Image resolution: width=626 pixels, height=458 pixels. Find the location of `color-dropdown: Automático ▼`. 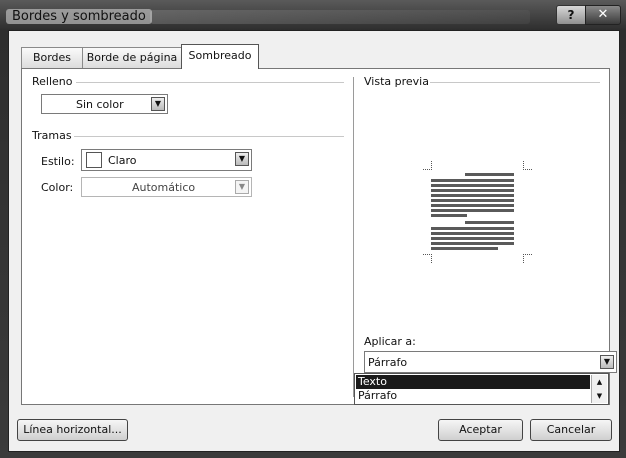

color-dropdown: Automático ▼ is located at coordinates (166, 187).